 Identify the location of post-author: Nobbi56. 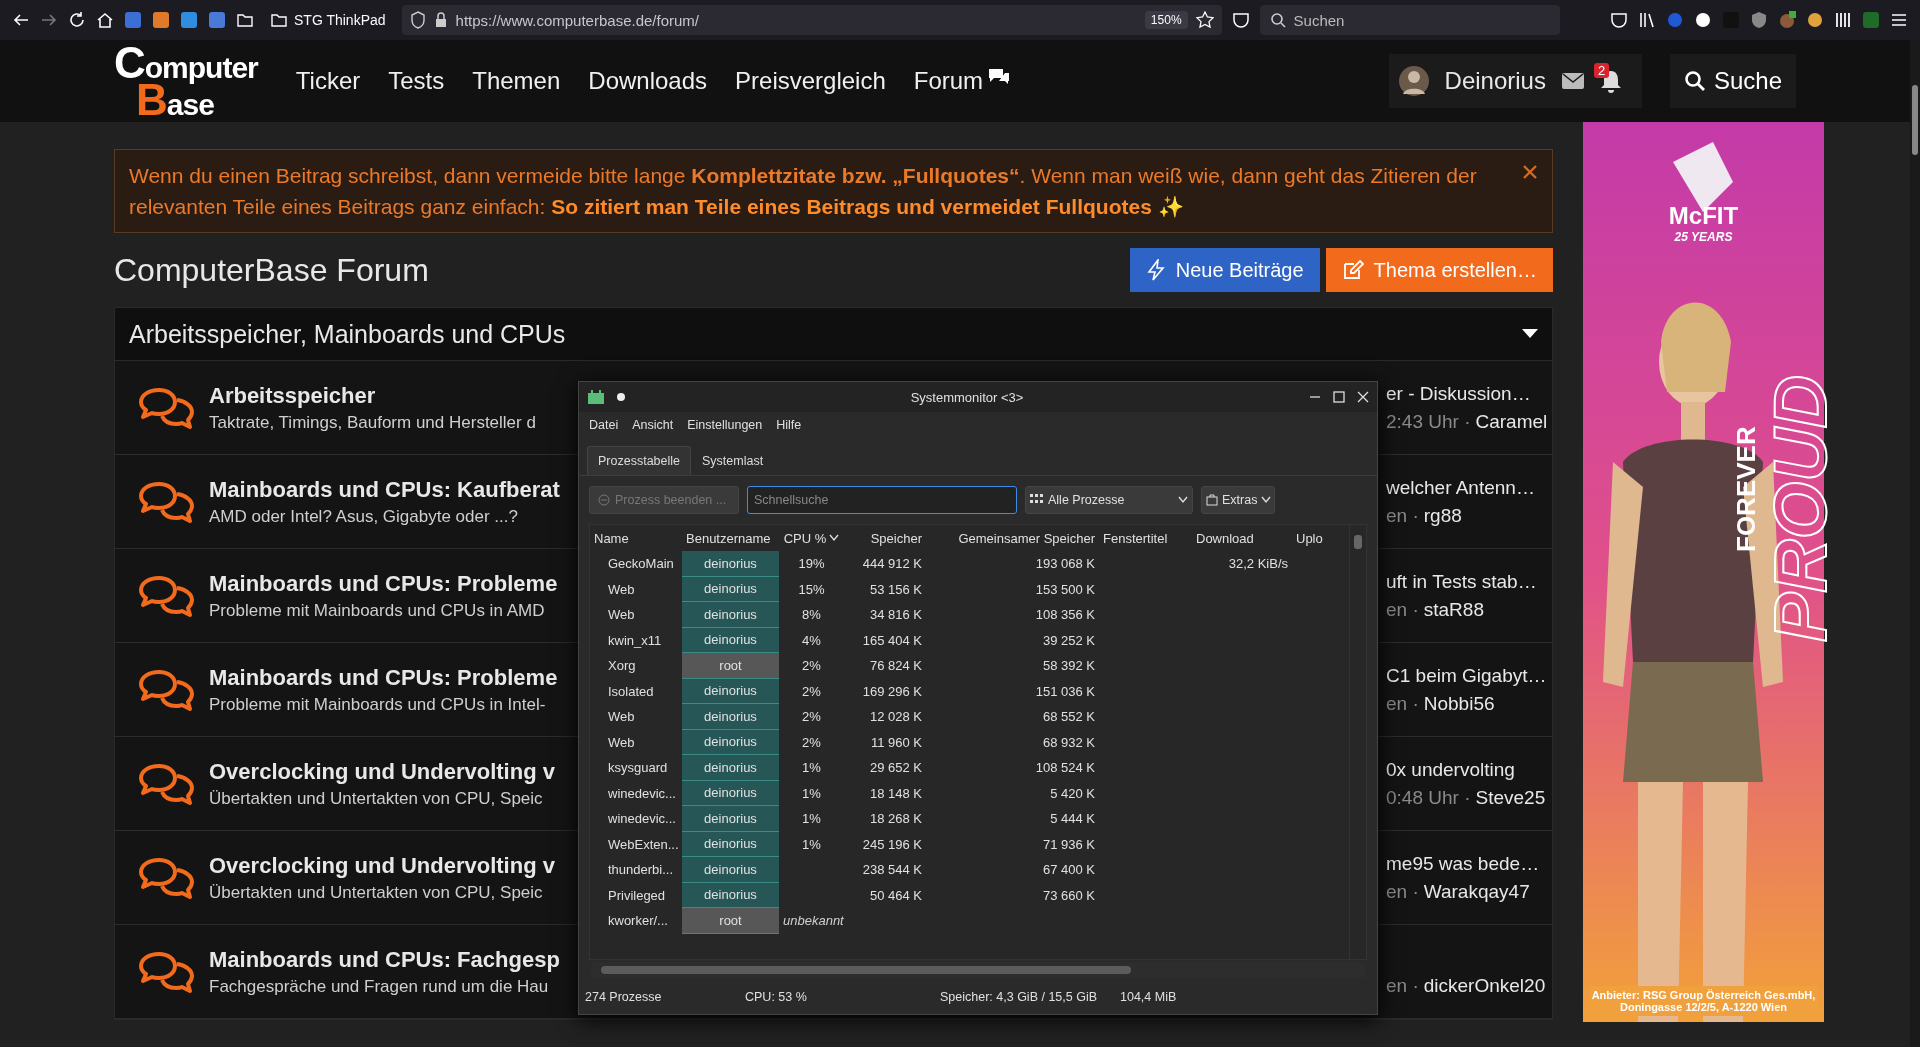
(1459, 703).